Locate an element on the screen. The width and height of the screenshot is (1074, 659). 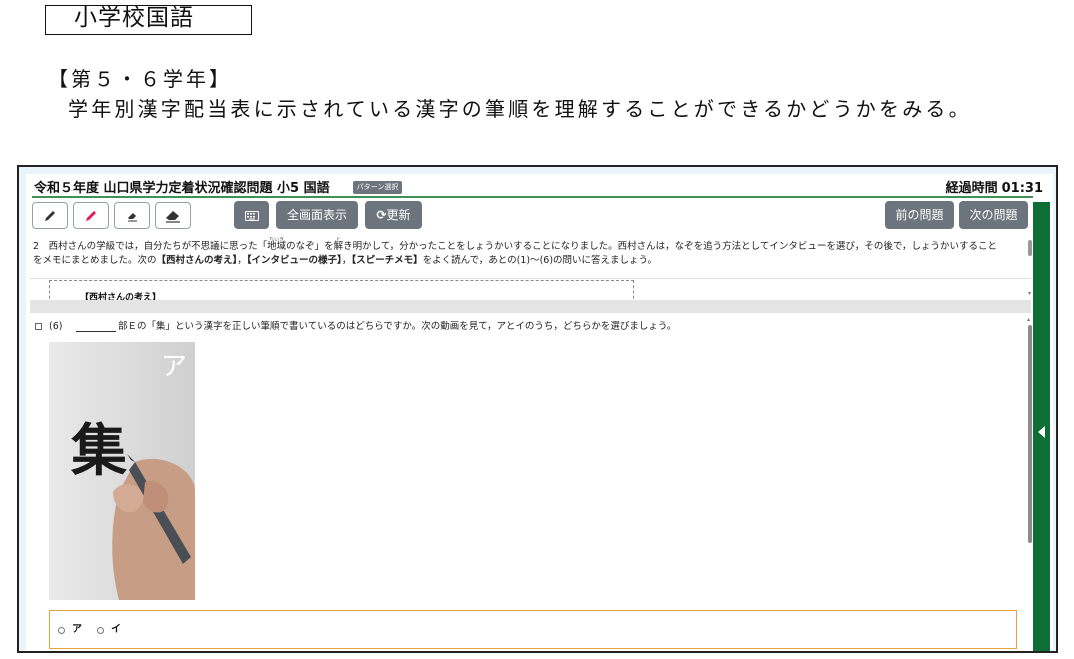
chevron-left-icon is located at coordinates (1041, 432).